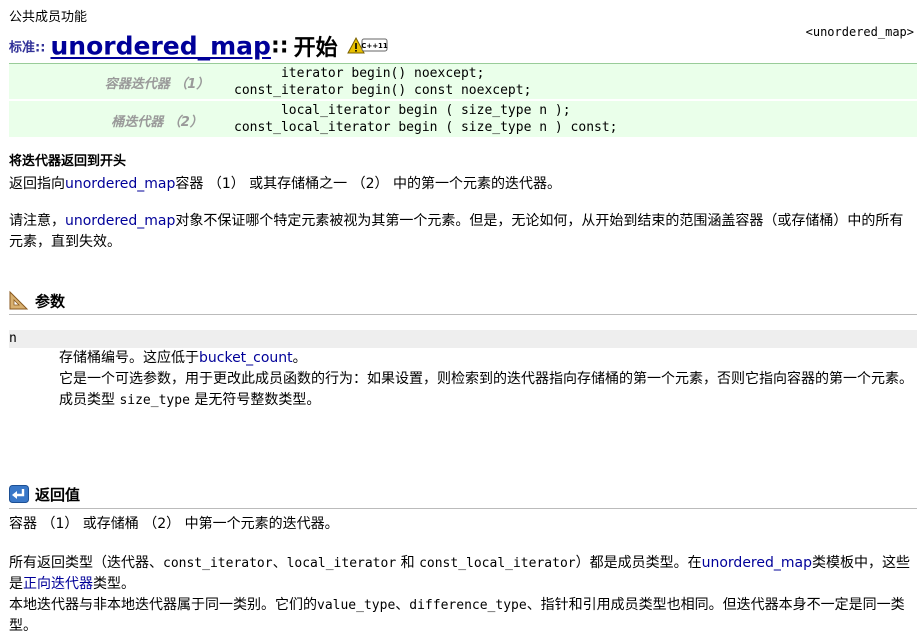 Image resolution: width=918 pixels, height=637 pixels. I want to click on ruler-triangle-icon, so click(19, 302).